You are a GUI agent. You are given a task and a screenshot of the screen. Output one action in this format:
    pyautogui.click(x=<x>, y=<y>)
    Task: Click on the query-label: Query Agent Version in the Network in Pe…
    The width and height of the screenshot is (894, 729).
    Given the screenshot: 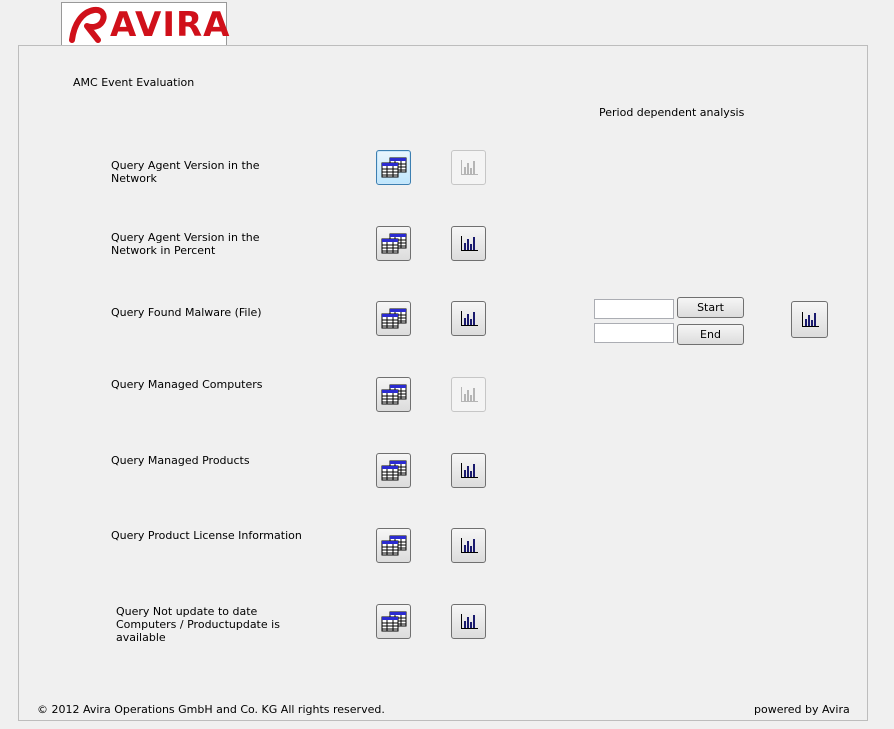 What is the action you would take?
    pyautogui.click(x=185, y=244)
    